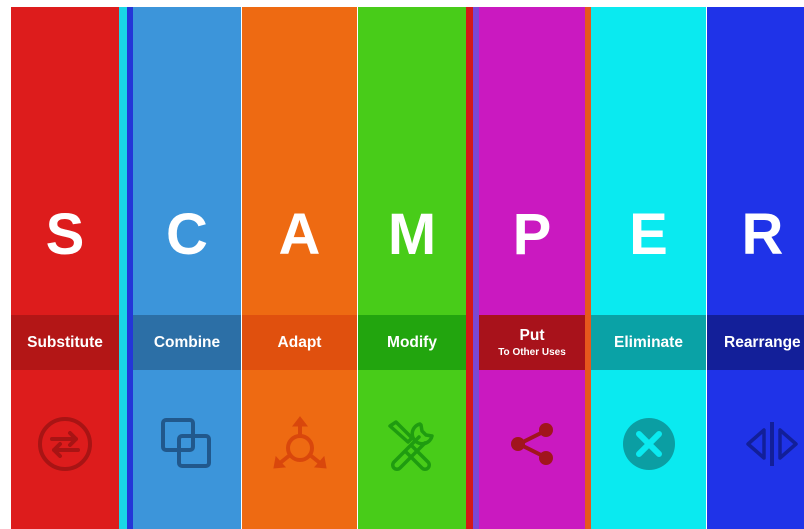  Describe the element at coordinates (123, 268) in the screenshot. I see `separator-stripe-cyan` at that location.